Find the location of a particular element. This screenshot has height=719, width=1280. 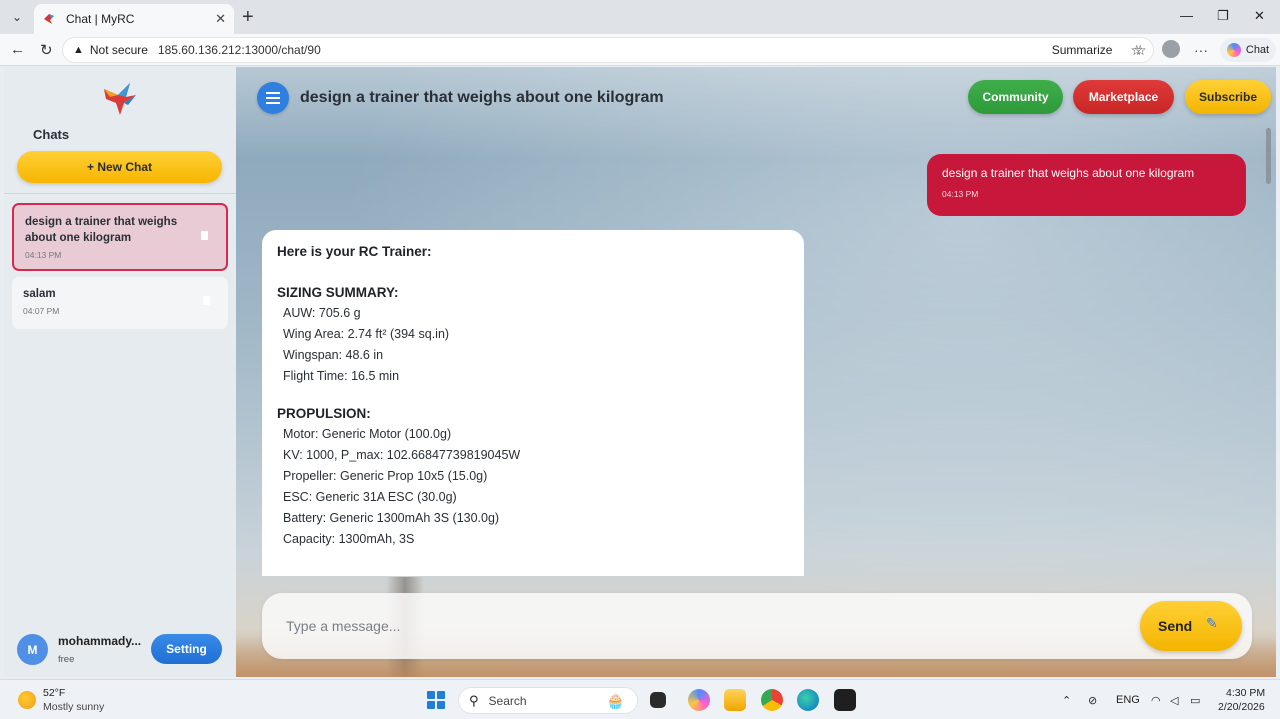

weather-sun-icon is located at coordinates (27, 700).